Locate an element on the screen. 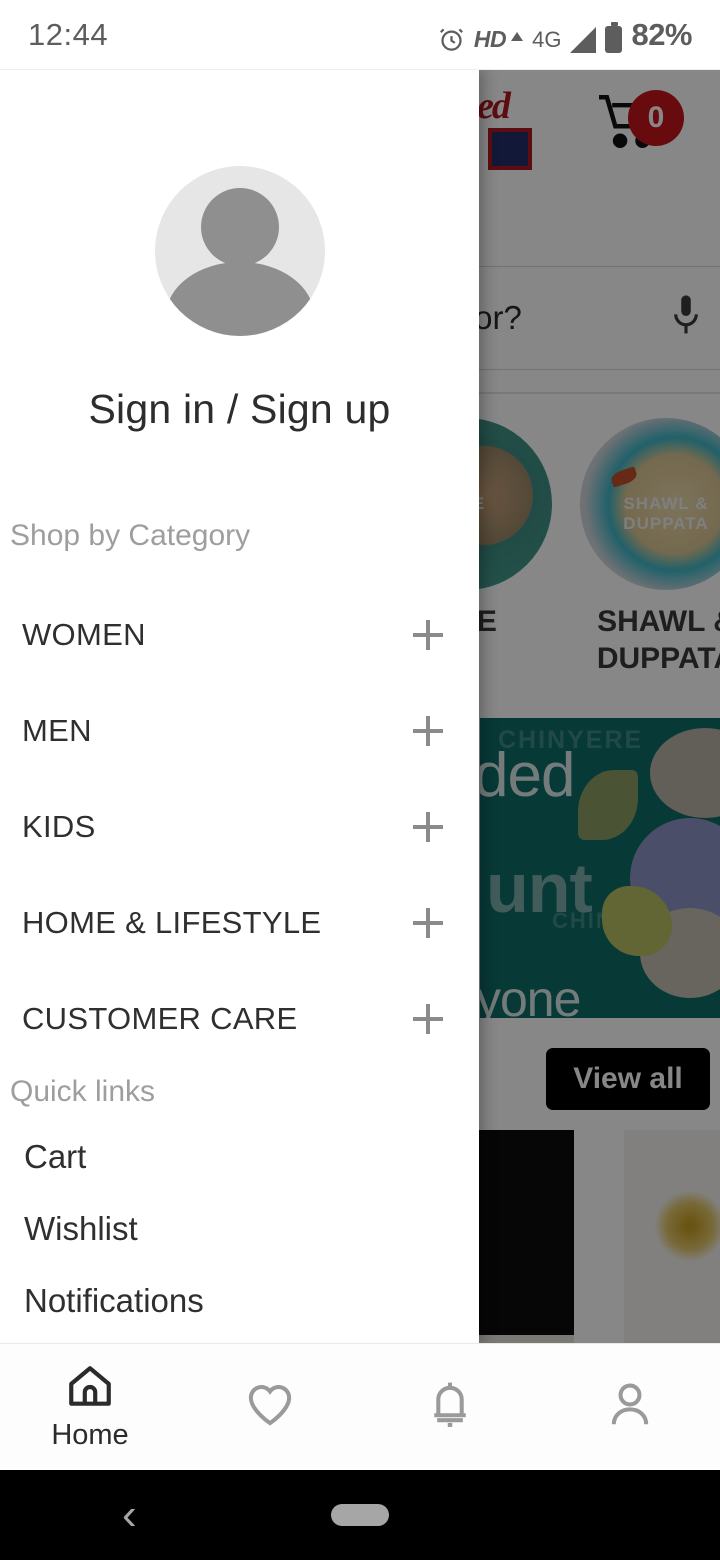  status-bar: 12:44 HD 4G 82% is located at coordinates (360, 35).